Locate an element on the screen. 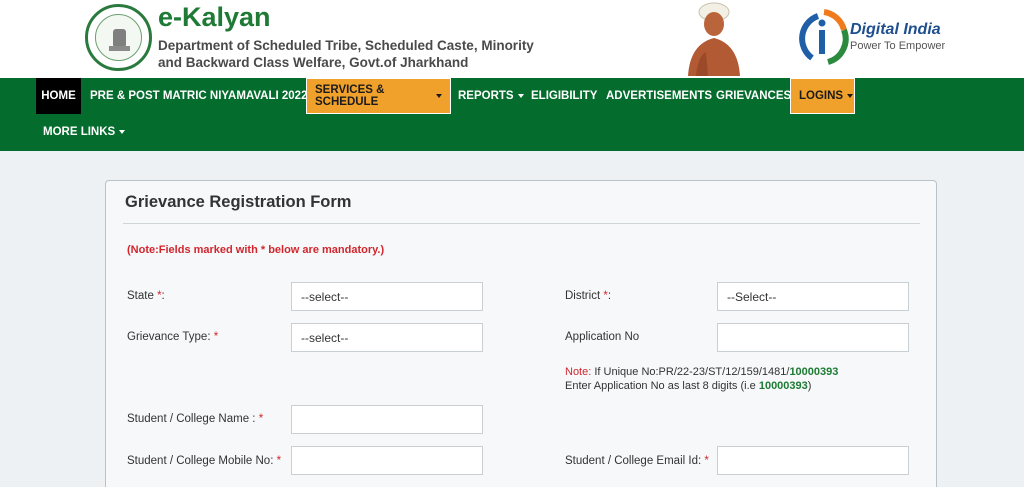 This screenshot has height=487, width=1024. nav-logins: LOGINS is located at coordinates (822, 96).